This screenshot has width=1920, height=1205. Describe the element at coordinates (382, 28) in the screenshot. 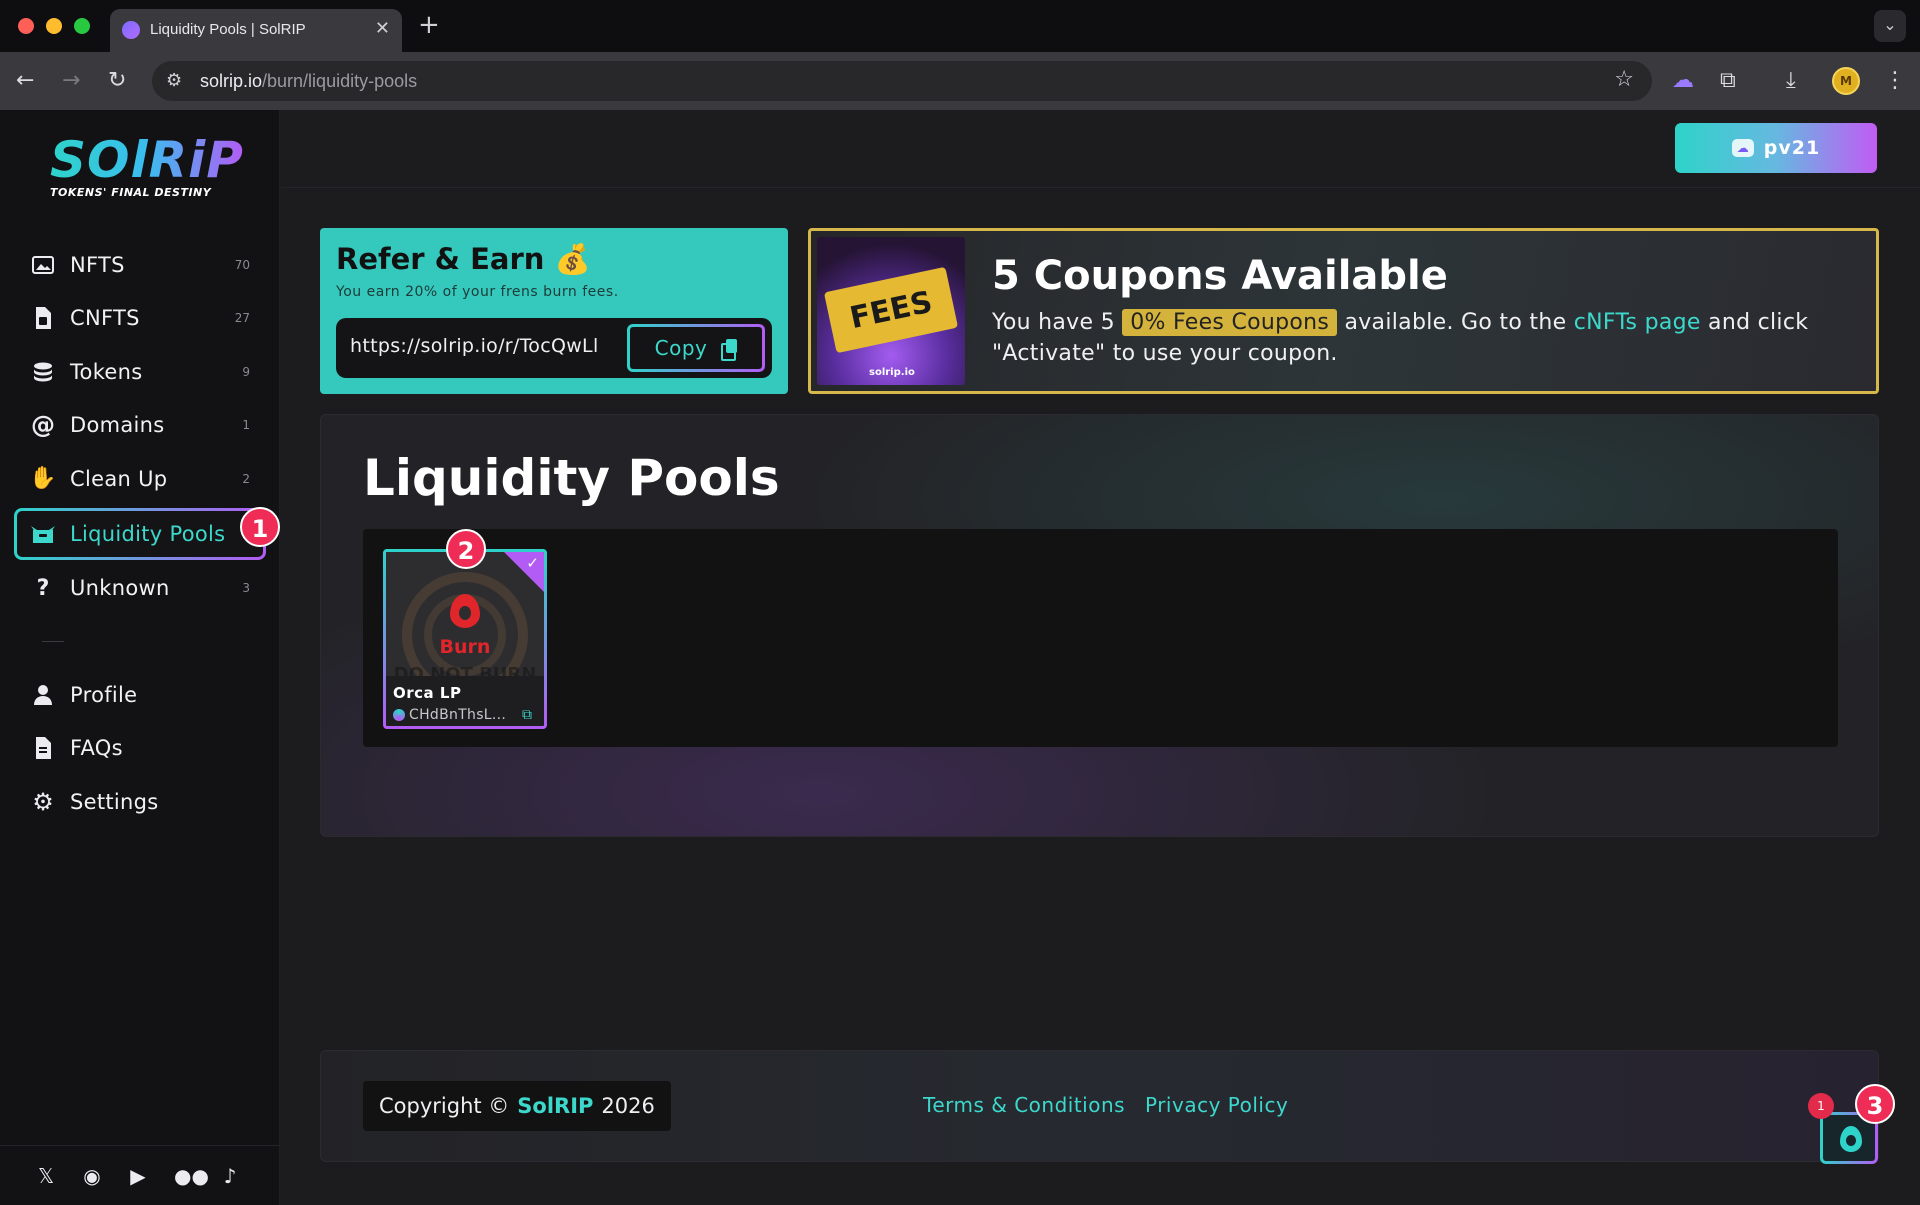

I see `close-tab-icon: ✕` at that location.